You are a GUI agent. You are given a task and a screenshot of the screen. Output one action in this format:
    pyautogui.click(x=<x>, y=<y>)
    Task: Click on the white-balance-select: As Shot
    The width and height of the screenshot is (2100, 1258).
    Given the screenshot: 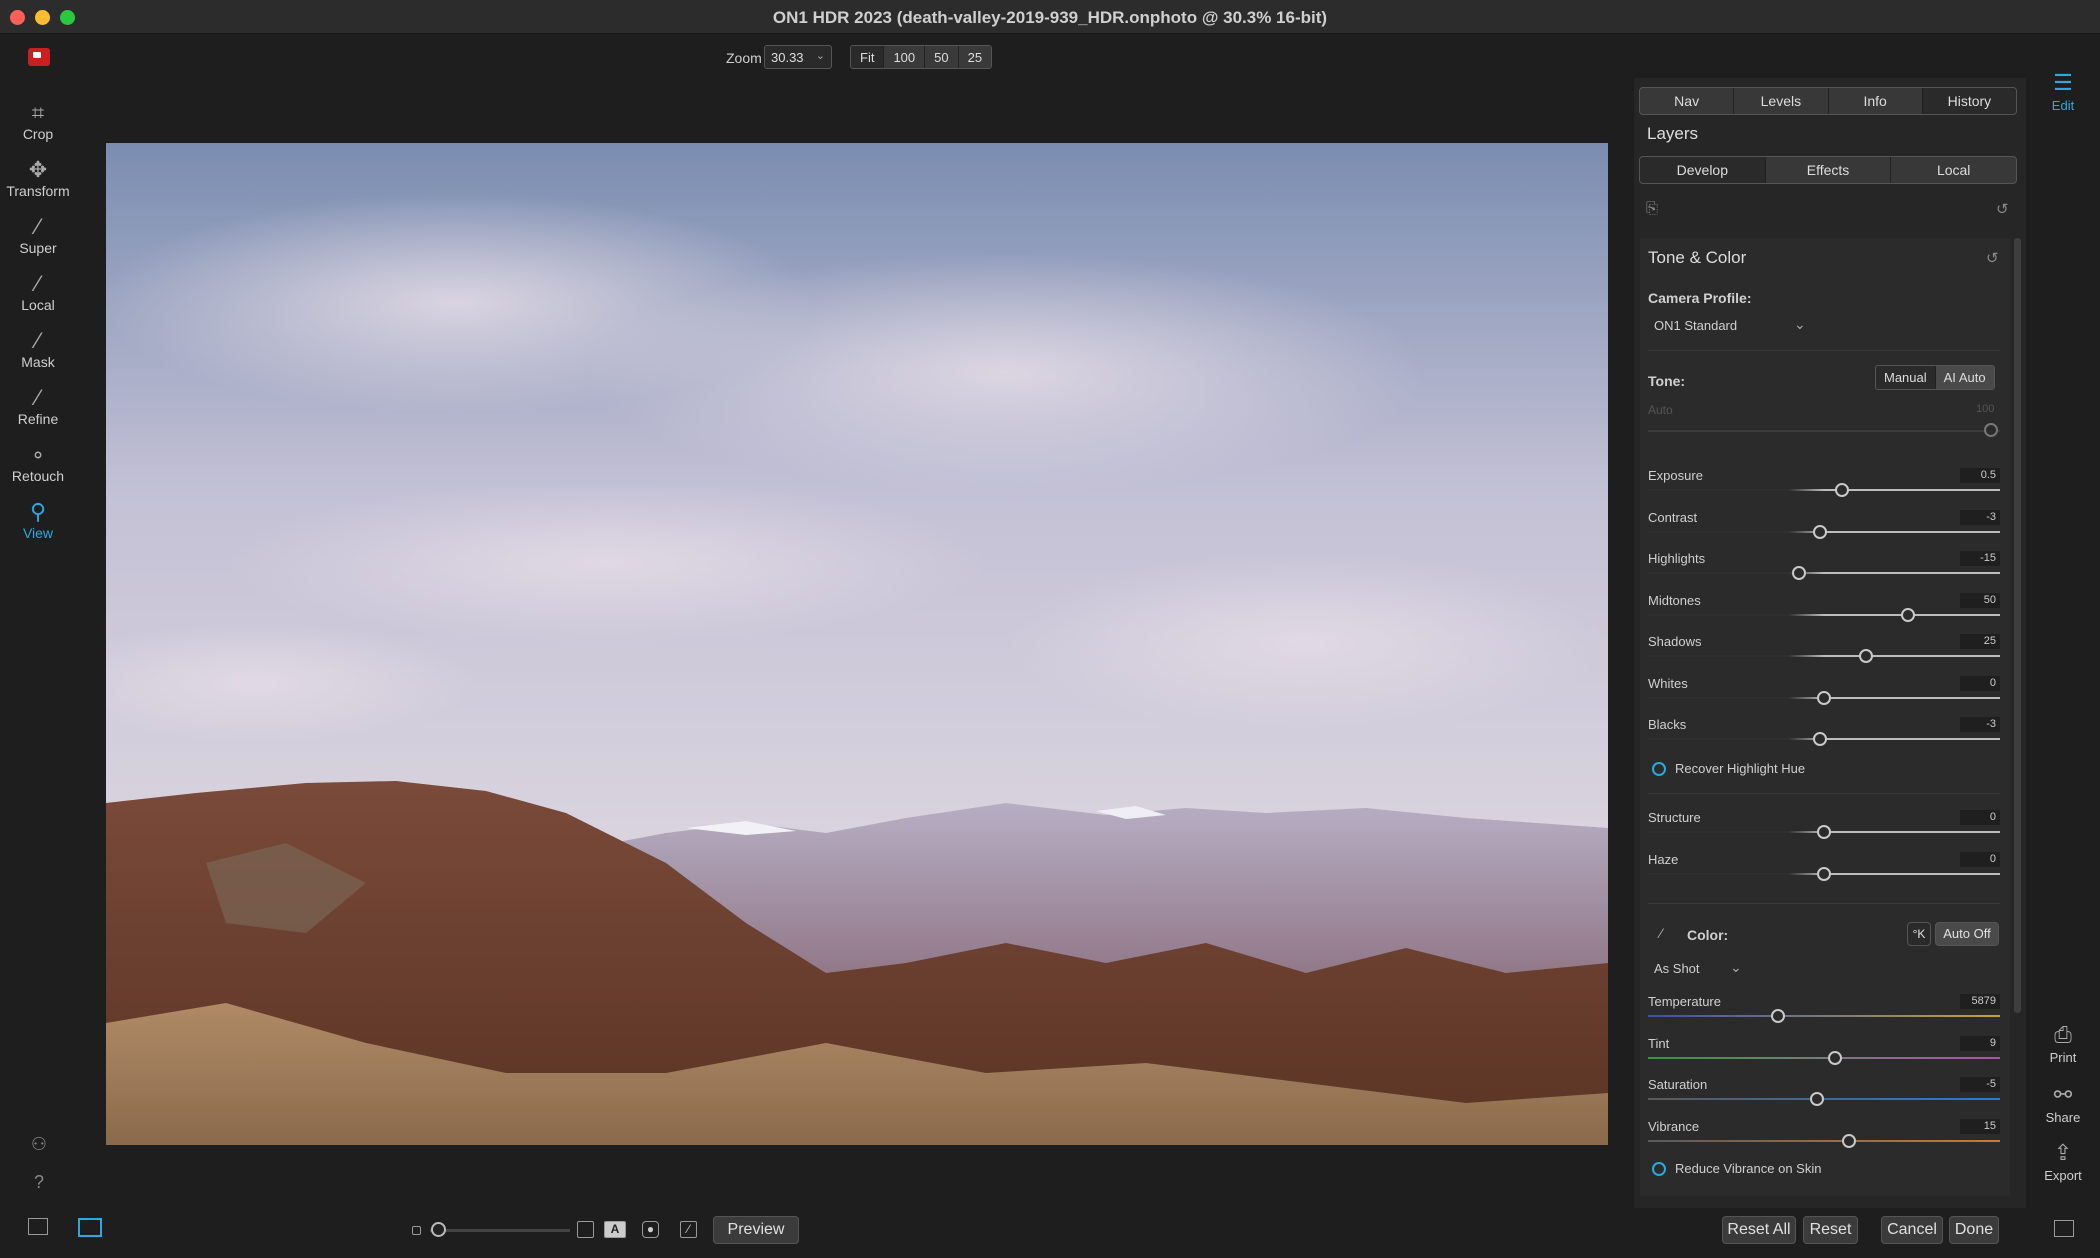 What is the action you would take?
    pyautogui.click(x=1677, y=968)
    